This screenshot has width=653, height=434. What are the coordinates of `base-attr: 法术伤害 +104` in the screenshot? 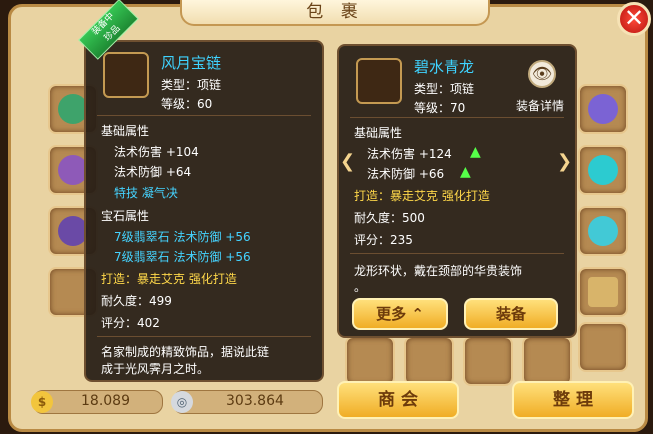 It's located at (156, 152).